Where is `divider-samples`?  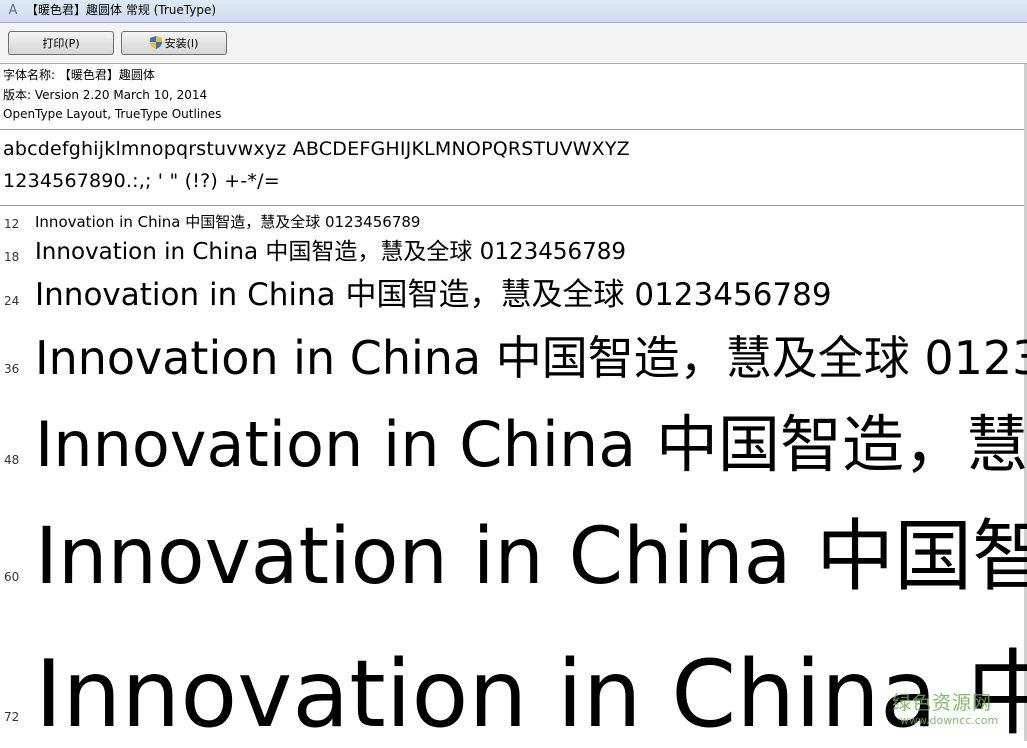
divider-samples is located at coordinates (512, 205).